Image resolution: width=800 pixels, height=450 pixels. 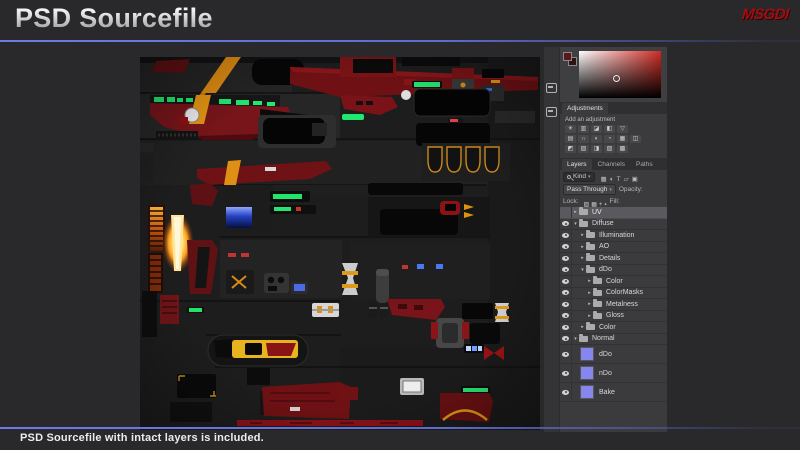 What do you see at coordinates (630, 189) in the screenshot?
I see `opacity-label: Opacity:` at bounding box center [630, 189].